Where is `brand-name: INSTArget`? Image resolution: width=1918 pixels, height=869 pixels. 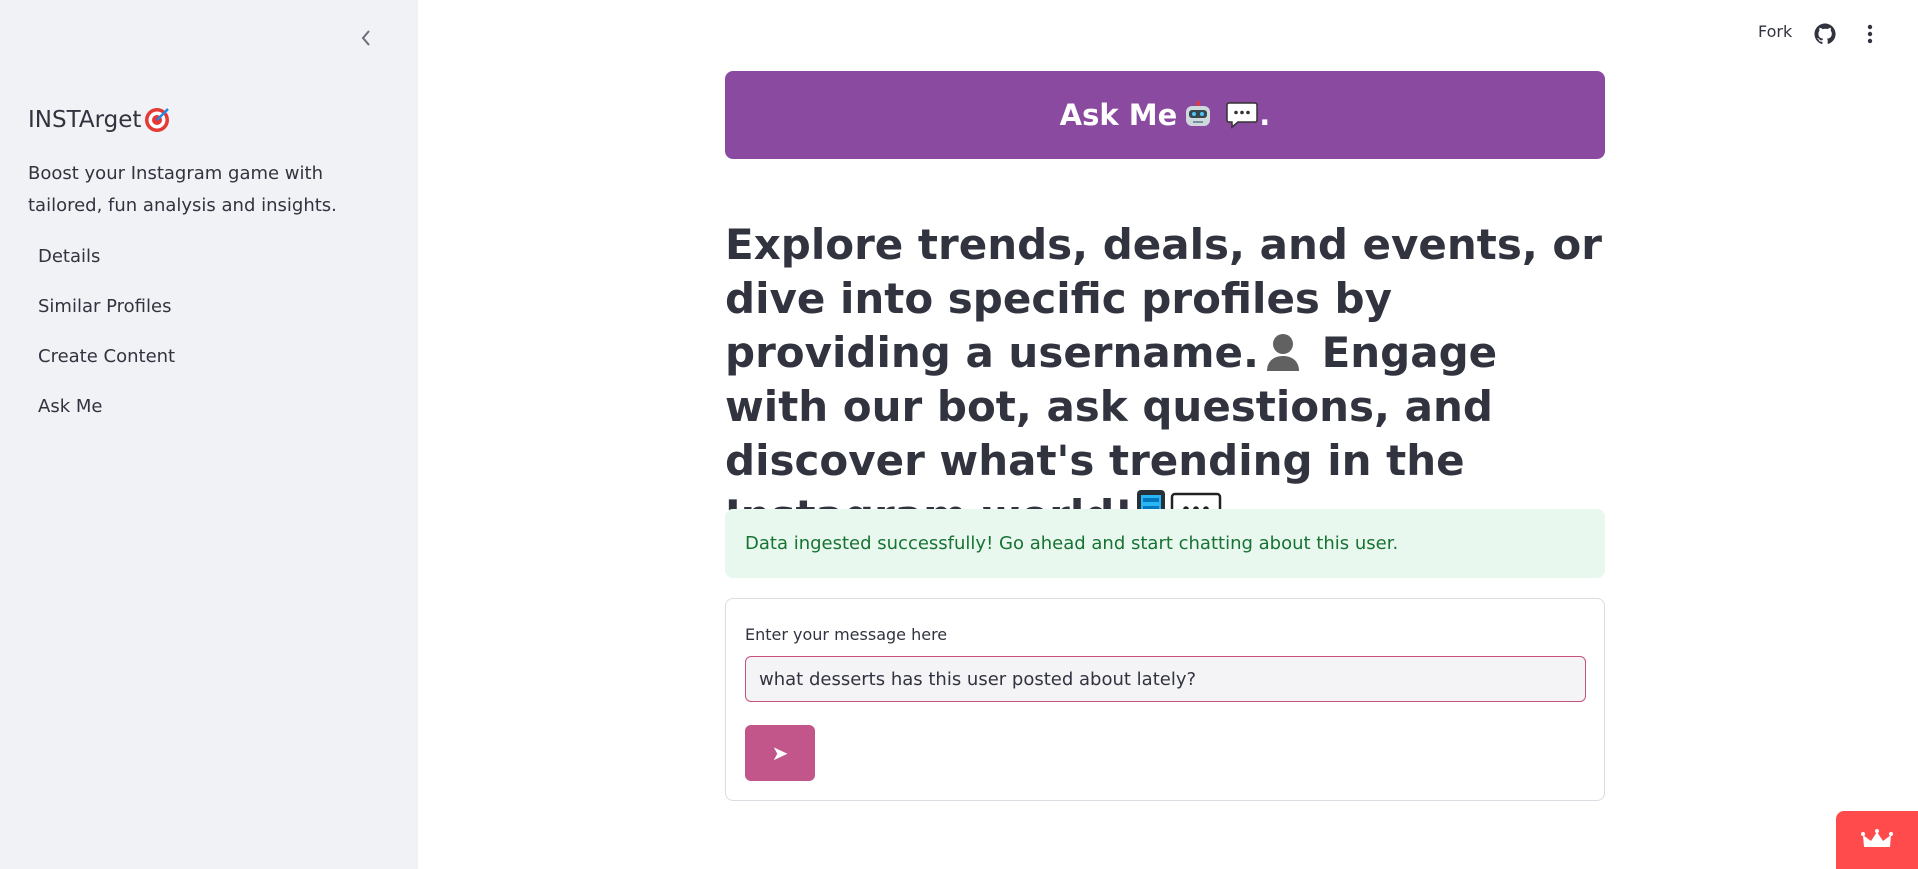 brand-name: INSTArget is located at coordinates (85, 120).